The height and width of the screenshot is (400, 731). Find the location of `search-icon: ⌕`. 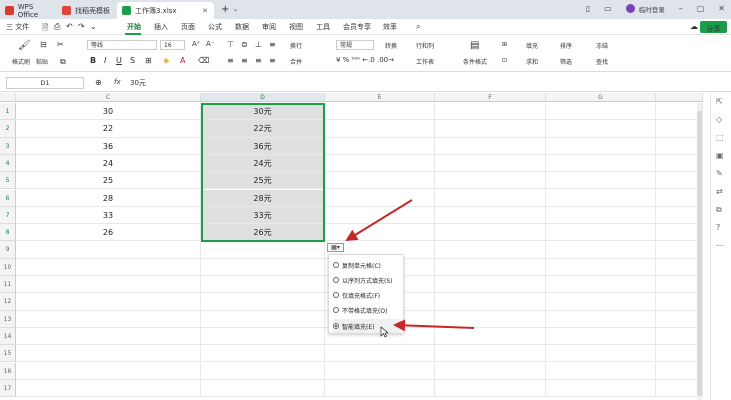

search-icon: ⌕ is located at coordinates (418, 27).